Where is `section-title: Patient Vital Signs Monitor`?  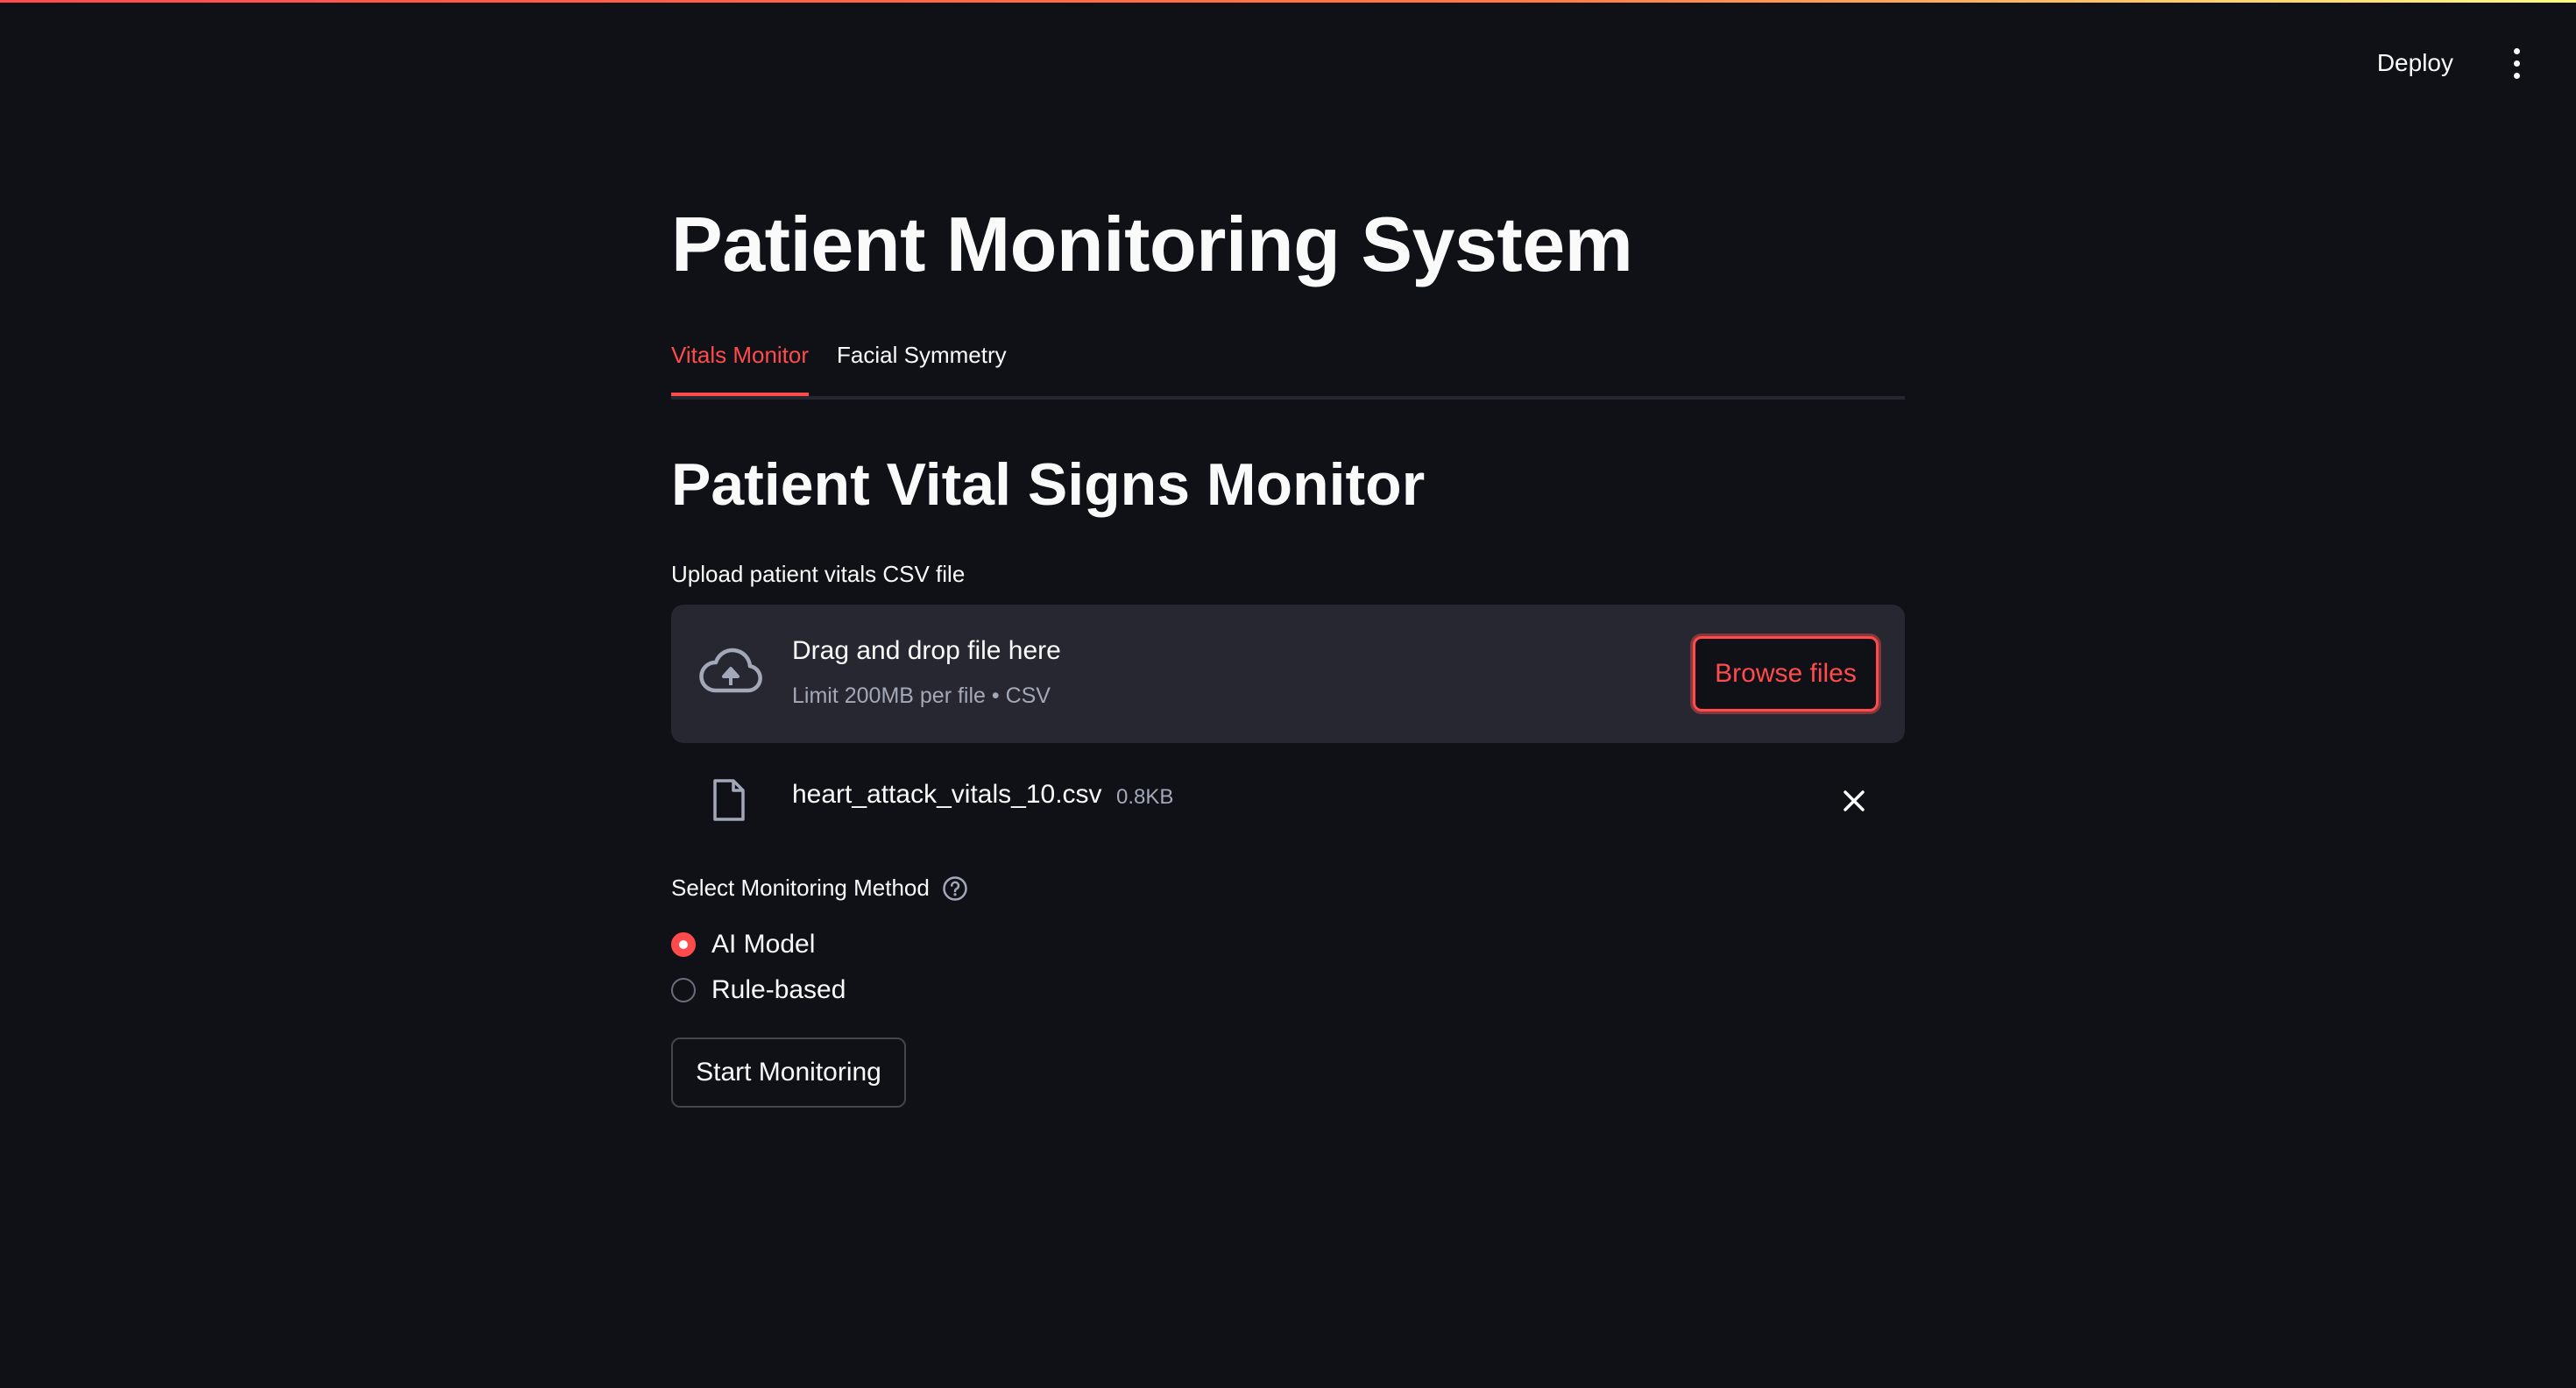 section-title: Patient Vital Signs Monitor is located at coordinates (1048, 485).